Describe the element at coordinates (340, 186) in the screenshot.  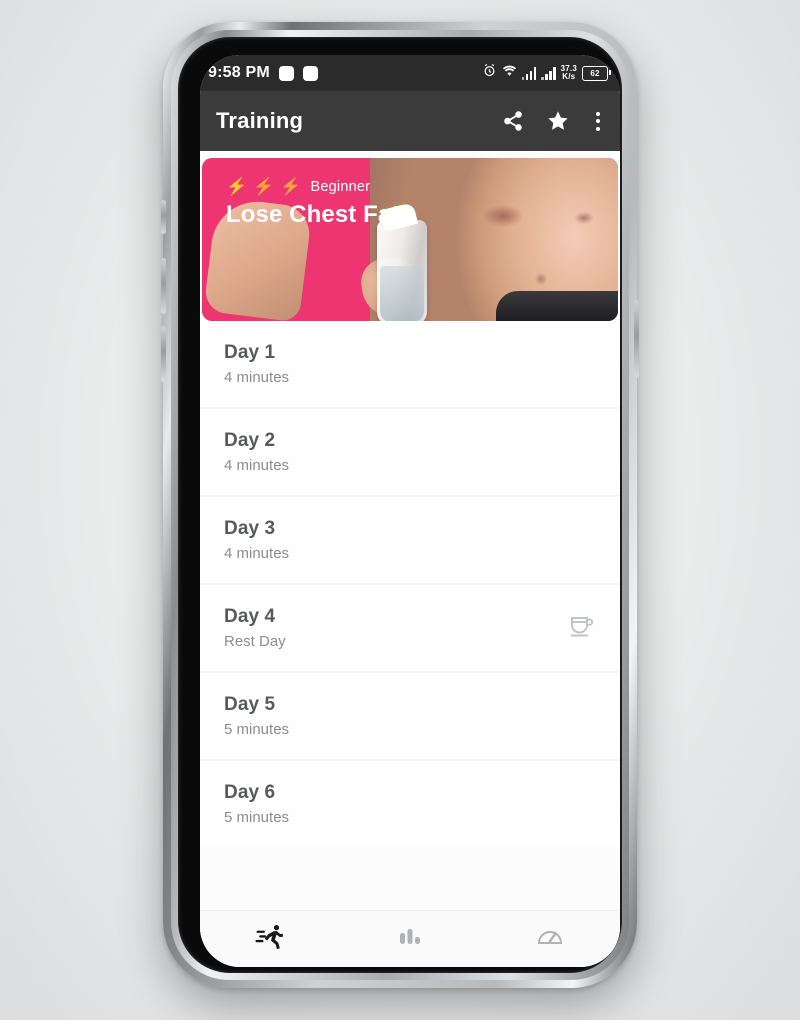
I see `difficulty-label: Beginner` at that location.